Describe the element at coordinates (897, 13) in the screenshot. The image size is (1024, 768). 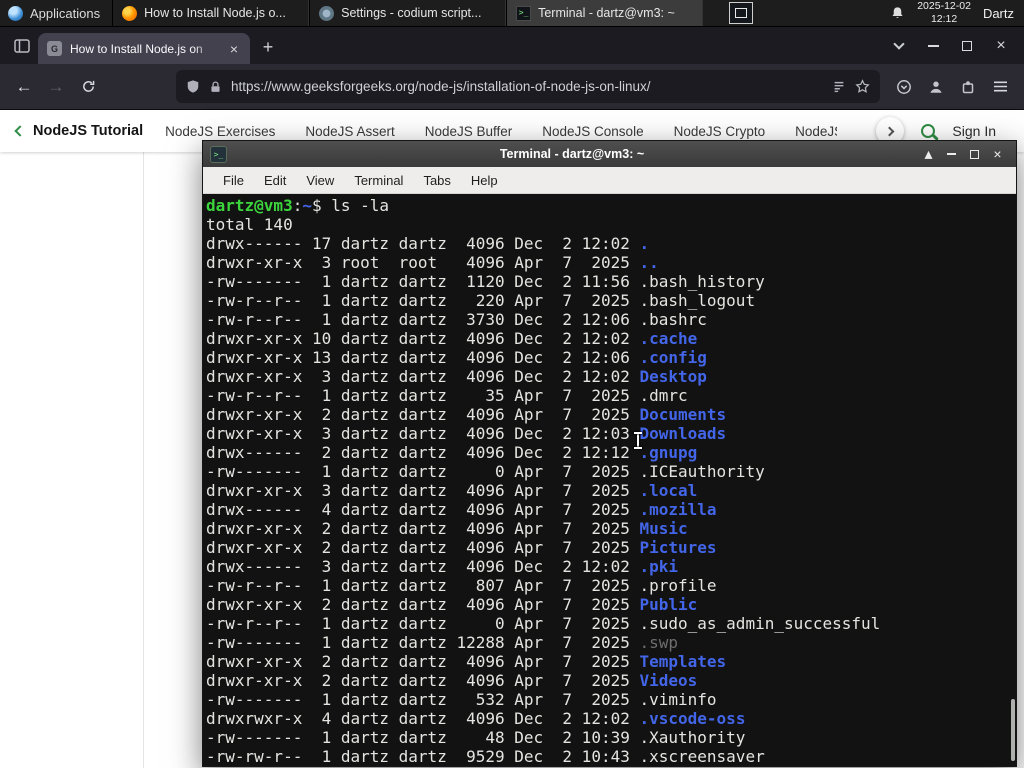
I see `notification-bell-icon` at that location.